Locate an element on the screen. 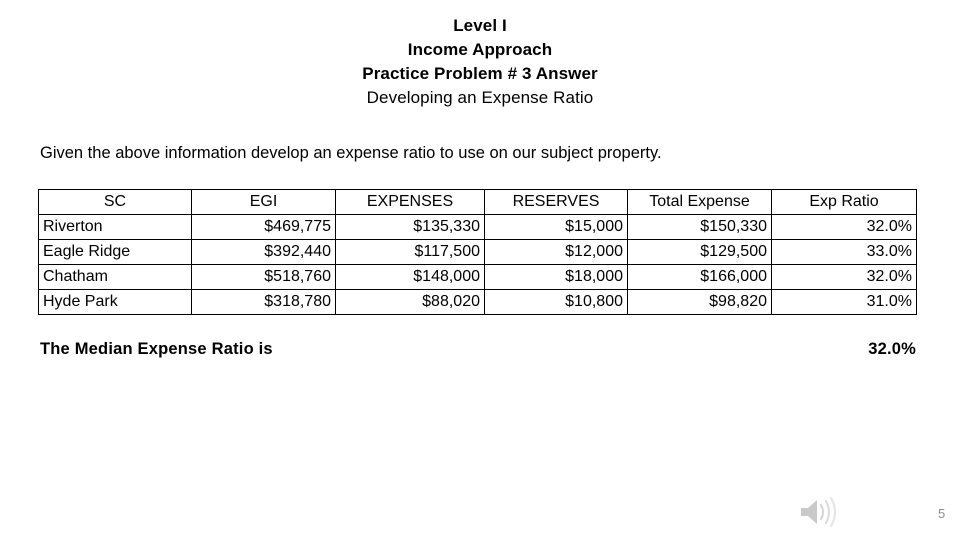 This screenshot has width=960, height=540. title-line-3: Practice Problem # 3 Answer is located at coordinates (480, 73).